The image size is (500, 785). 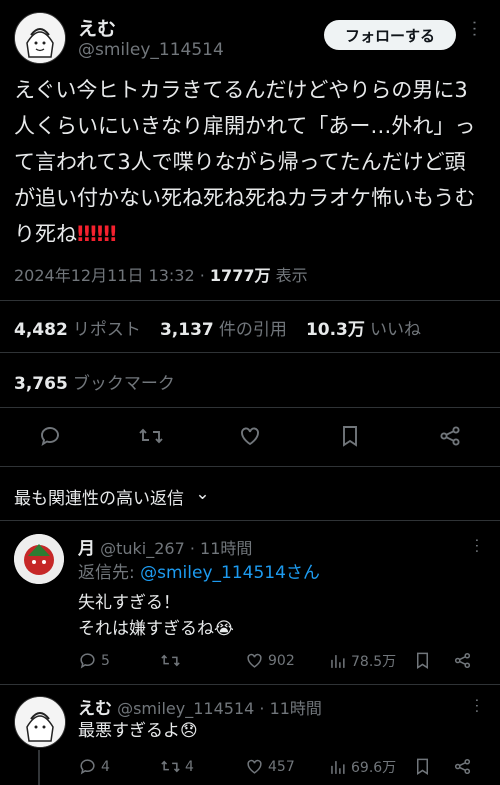 What do you see at coordinates (474, 29) in the screenshot?
I see `more-options-icon: ···` at bounding box center [474, 29].